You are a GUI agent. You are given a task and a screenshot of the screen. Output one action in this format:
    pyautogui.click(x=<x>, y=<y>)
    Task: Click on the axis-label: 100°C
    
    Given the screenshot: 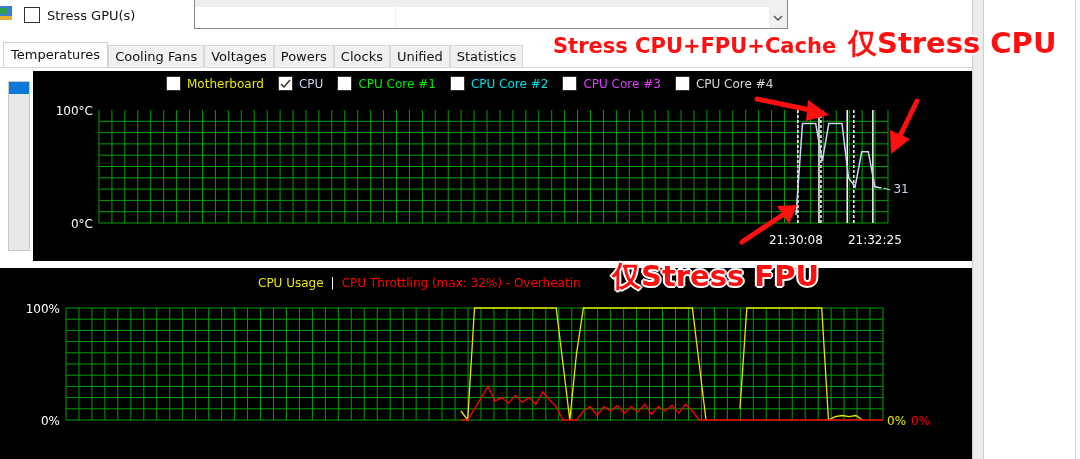 What is the action you would take?
    pyautogui.click(x=74, y=111)
    